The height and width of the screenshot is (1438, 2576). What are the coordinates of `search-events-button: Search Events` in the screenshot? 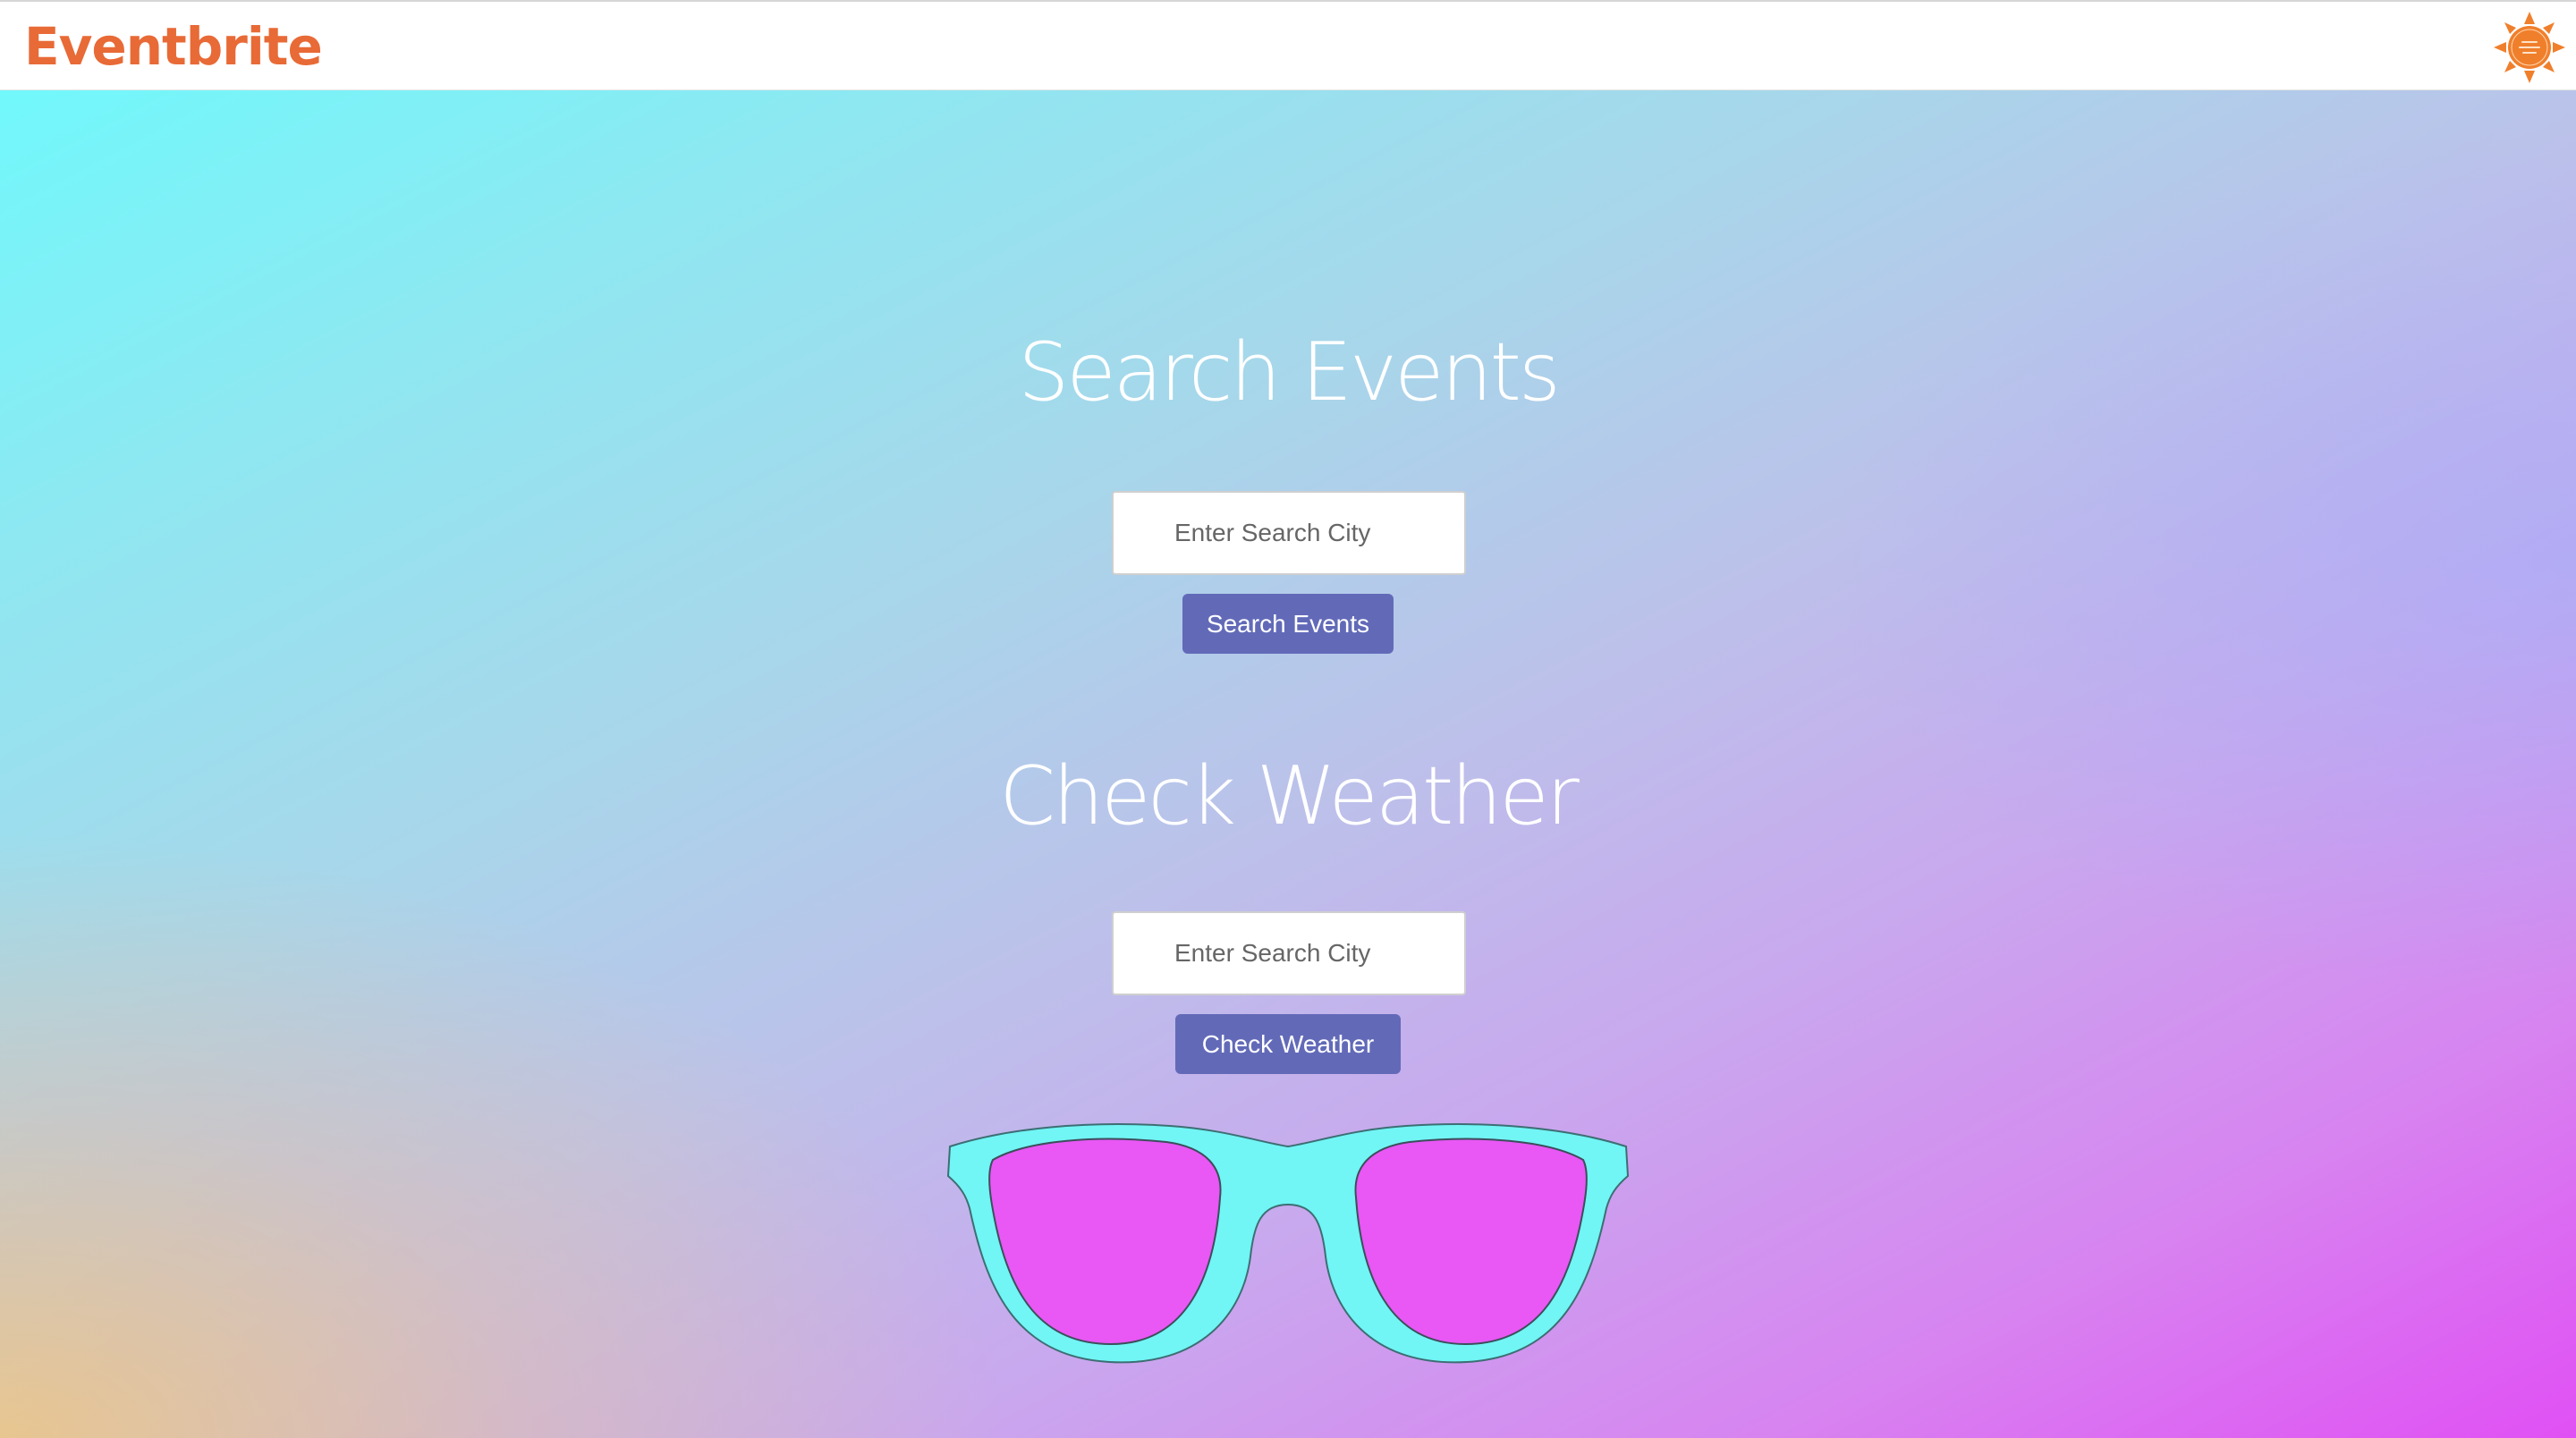 It's located at (1288, 624).